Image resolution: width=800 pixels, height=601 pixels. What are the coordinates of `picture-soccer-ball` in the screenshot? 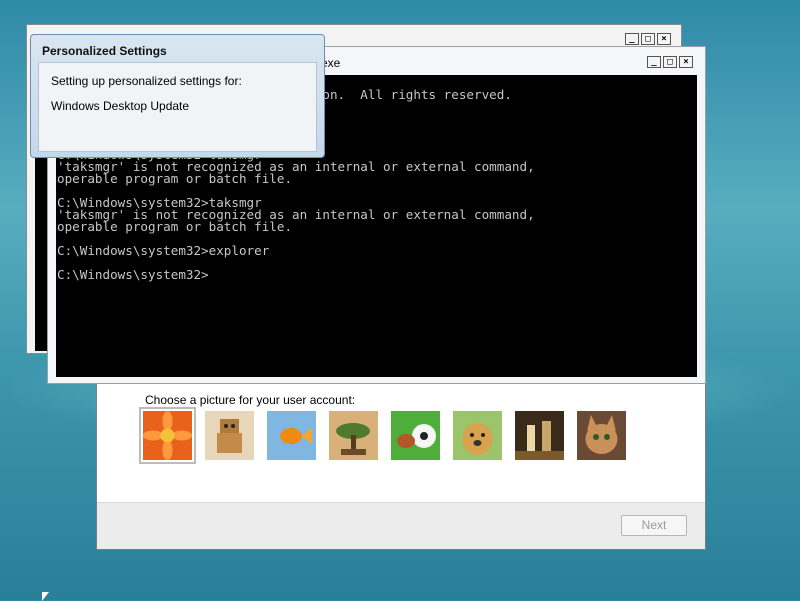 It's located at (415, 435).